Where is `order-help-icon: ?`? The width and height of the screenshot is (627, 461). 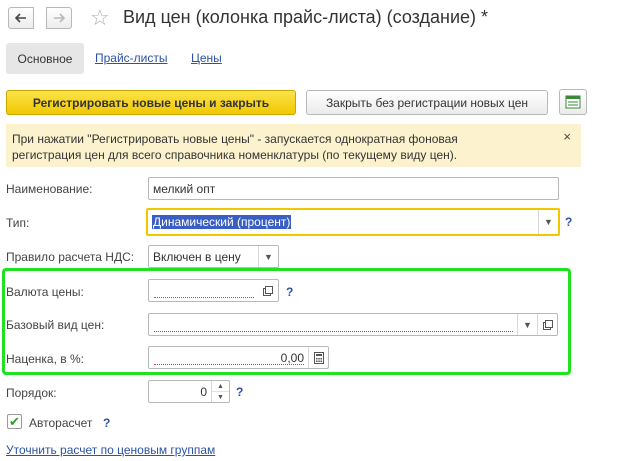 order-help-icon: ? is located at coordinates (239, 392).